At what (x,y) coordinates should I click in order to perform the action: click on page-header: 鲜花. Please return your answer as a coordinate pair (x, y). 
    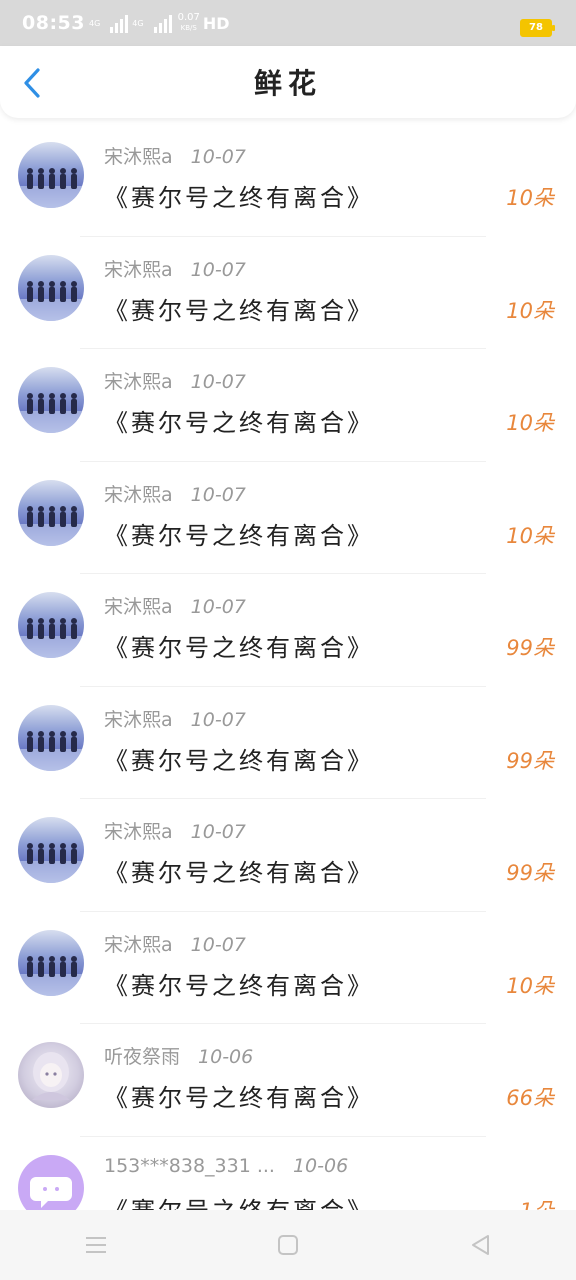
    Looking at the image, I should click on (288, 82).